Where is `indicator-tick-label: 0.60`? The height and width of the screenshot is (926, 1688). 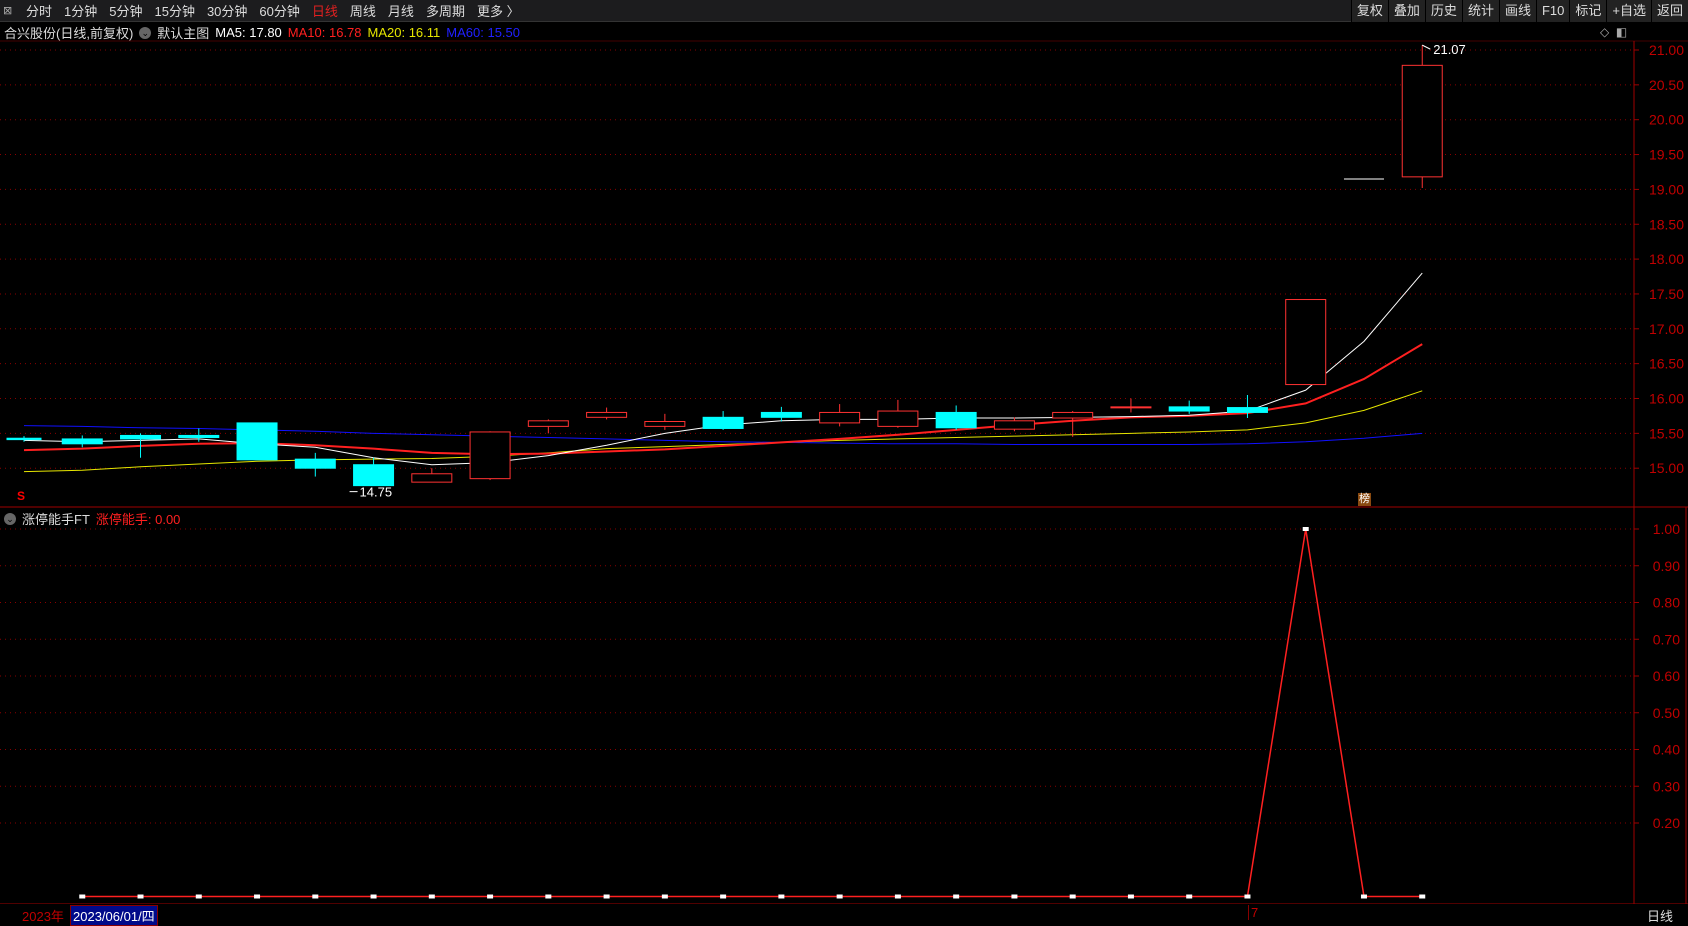
indicator-tick-label: 0.60 is located at coordinates (1666, 676).